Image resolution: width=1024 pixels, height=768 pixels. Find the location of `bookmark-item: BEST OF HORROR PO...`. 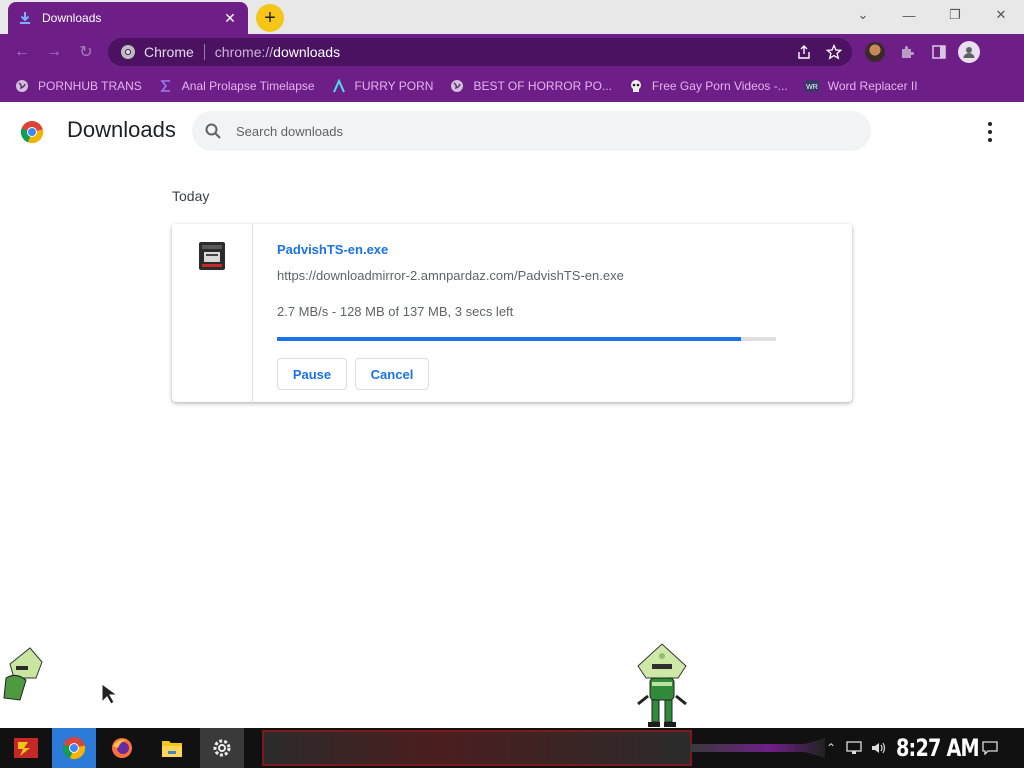

bookmark-item: BEST OF HORROR PO... is located at coordinates (530, 86).